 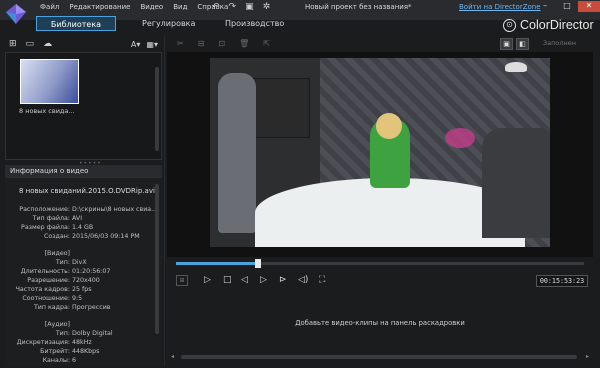 What do you see at coordinates (83, 227) in the screenshot?
I see `info-value: 1.4 GB` at bounding box center [83, 227].